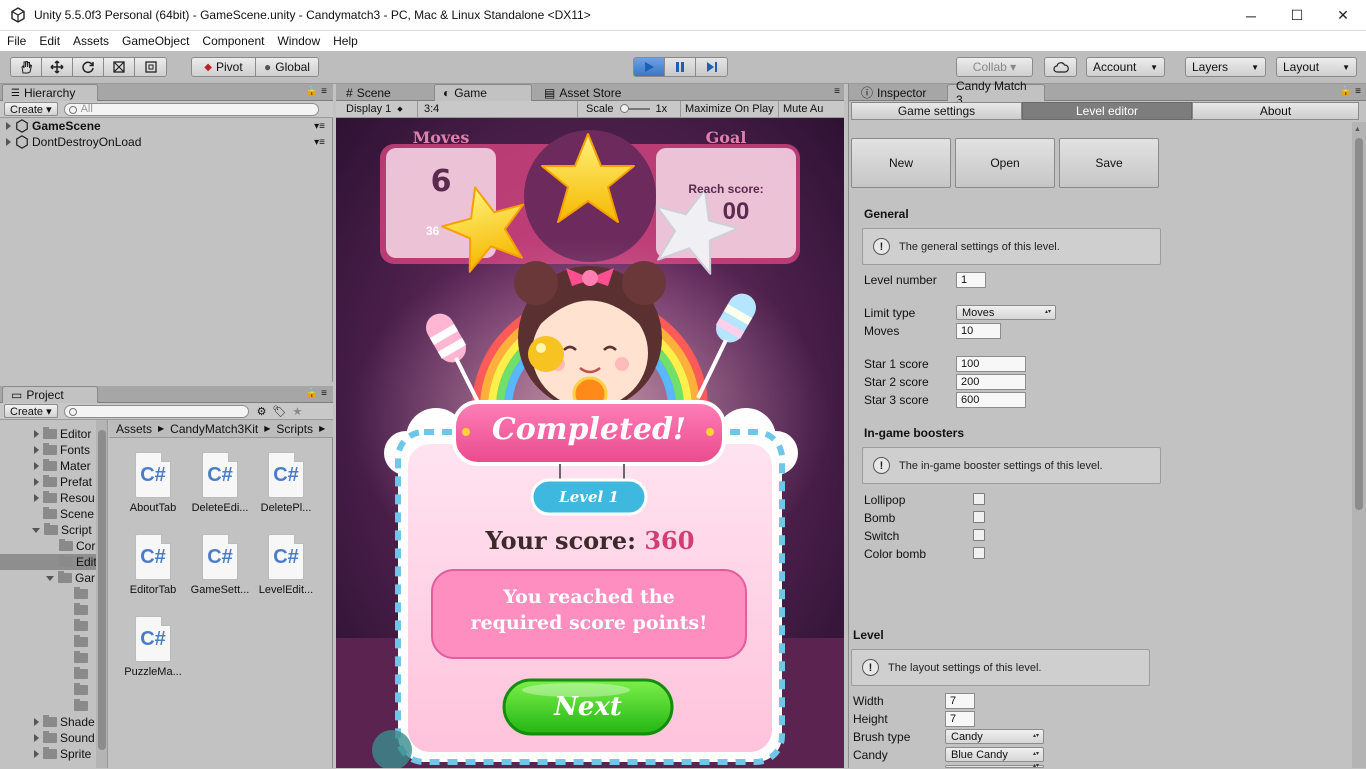 The image size is (1366, 769). What do you see at coordinates (62, 754) in the screenshot?
I see `tree-item: Sprite` at bounding box center [62, 754].